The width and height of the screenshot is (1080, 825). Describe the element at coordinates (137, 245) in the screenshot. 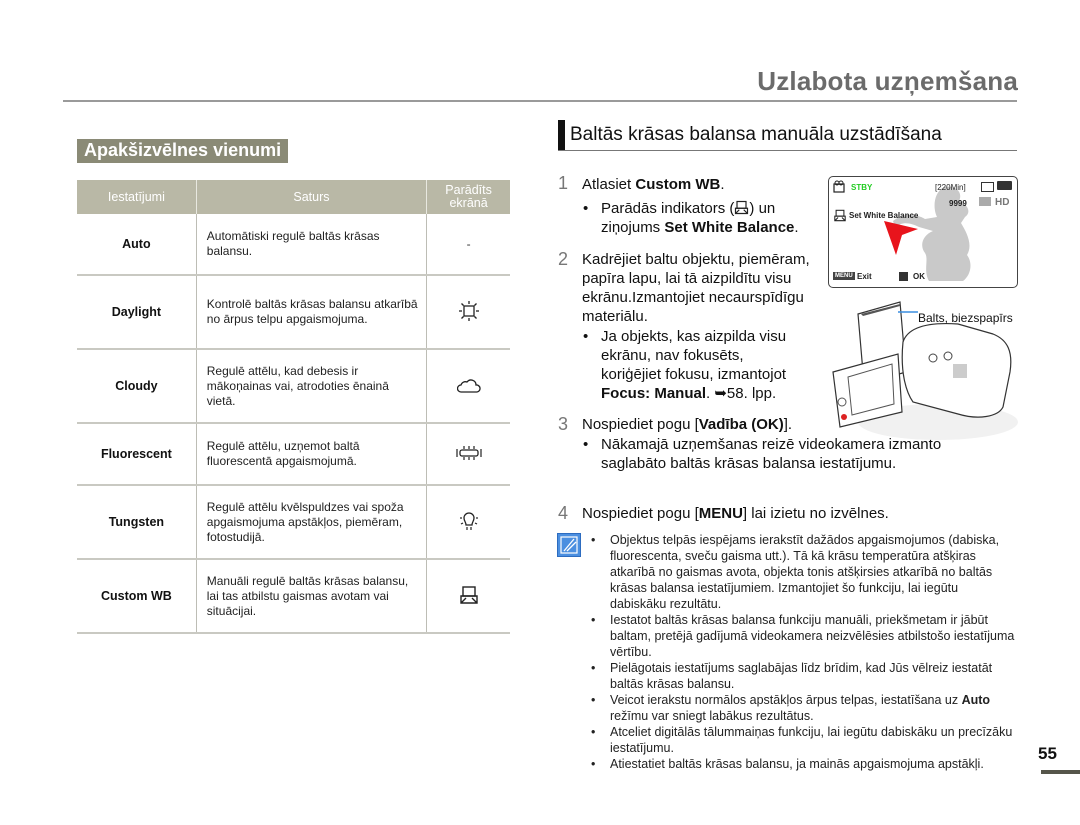

I see `setting-name: Auto` at that location.